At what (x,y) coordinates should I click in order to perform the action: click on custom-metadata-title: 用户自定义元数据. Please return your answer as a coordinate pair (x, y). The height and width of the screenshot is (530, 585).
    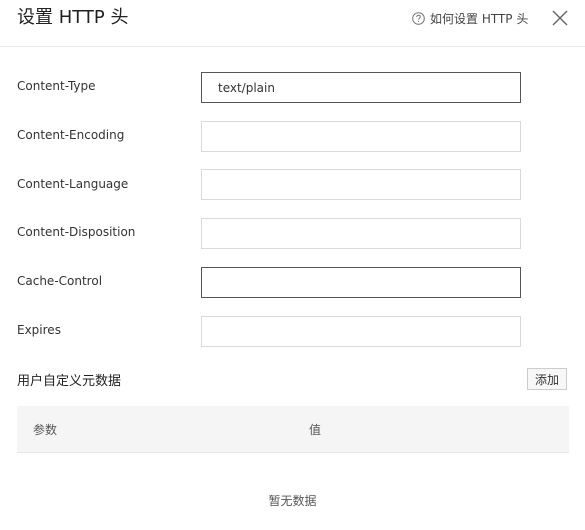
    Looking at the image, I should click on (69, 381).